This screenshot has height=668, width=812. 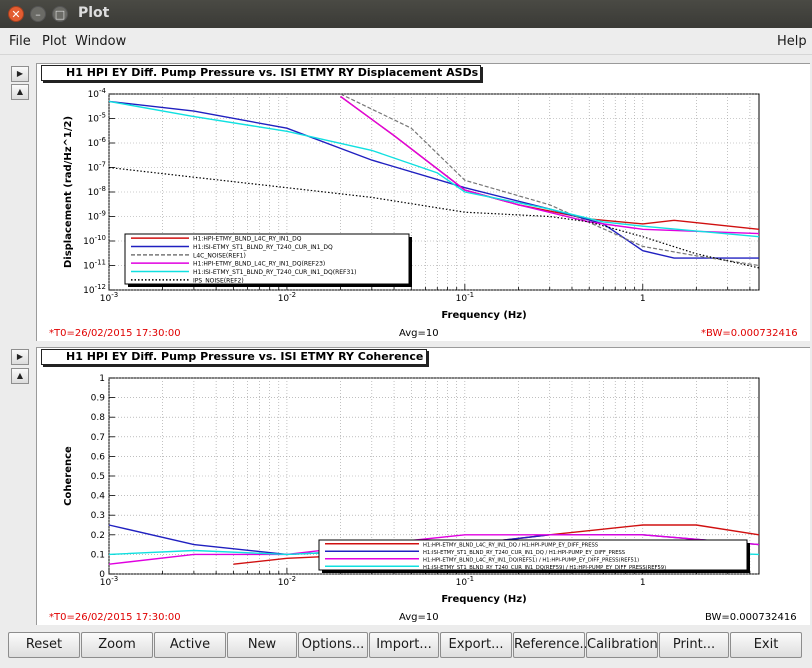 What do you see at coordinates (44, 645) in the screenshot?
I see `reset-button: Reset` at bounding box center [44, 645].